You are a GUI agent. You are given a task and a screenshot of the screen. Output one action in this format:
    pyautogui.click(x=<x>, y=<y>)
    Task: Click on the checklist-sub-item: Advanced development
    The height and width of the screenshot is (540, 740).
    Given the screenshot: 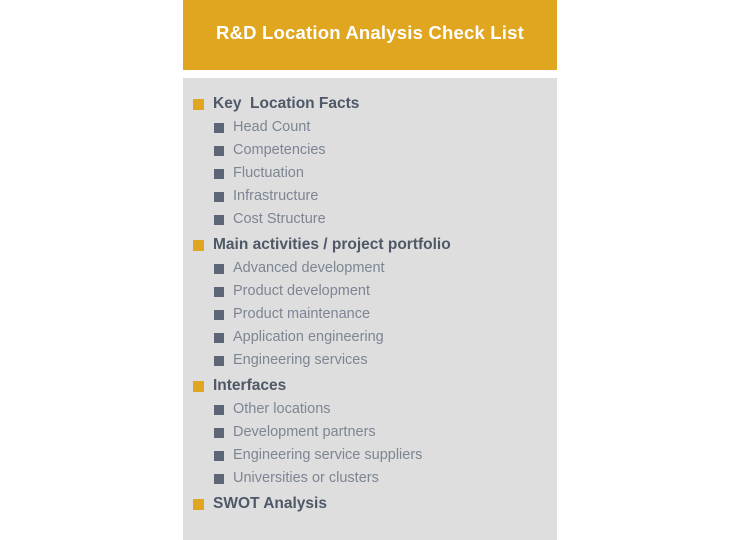 What is the action you would take?
    pyautogui.click(x=370, y=268)
    